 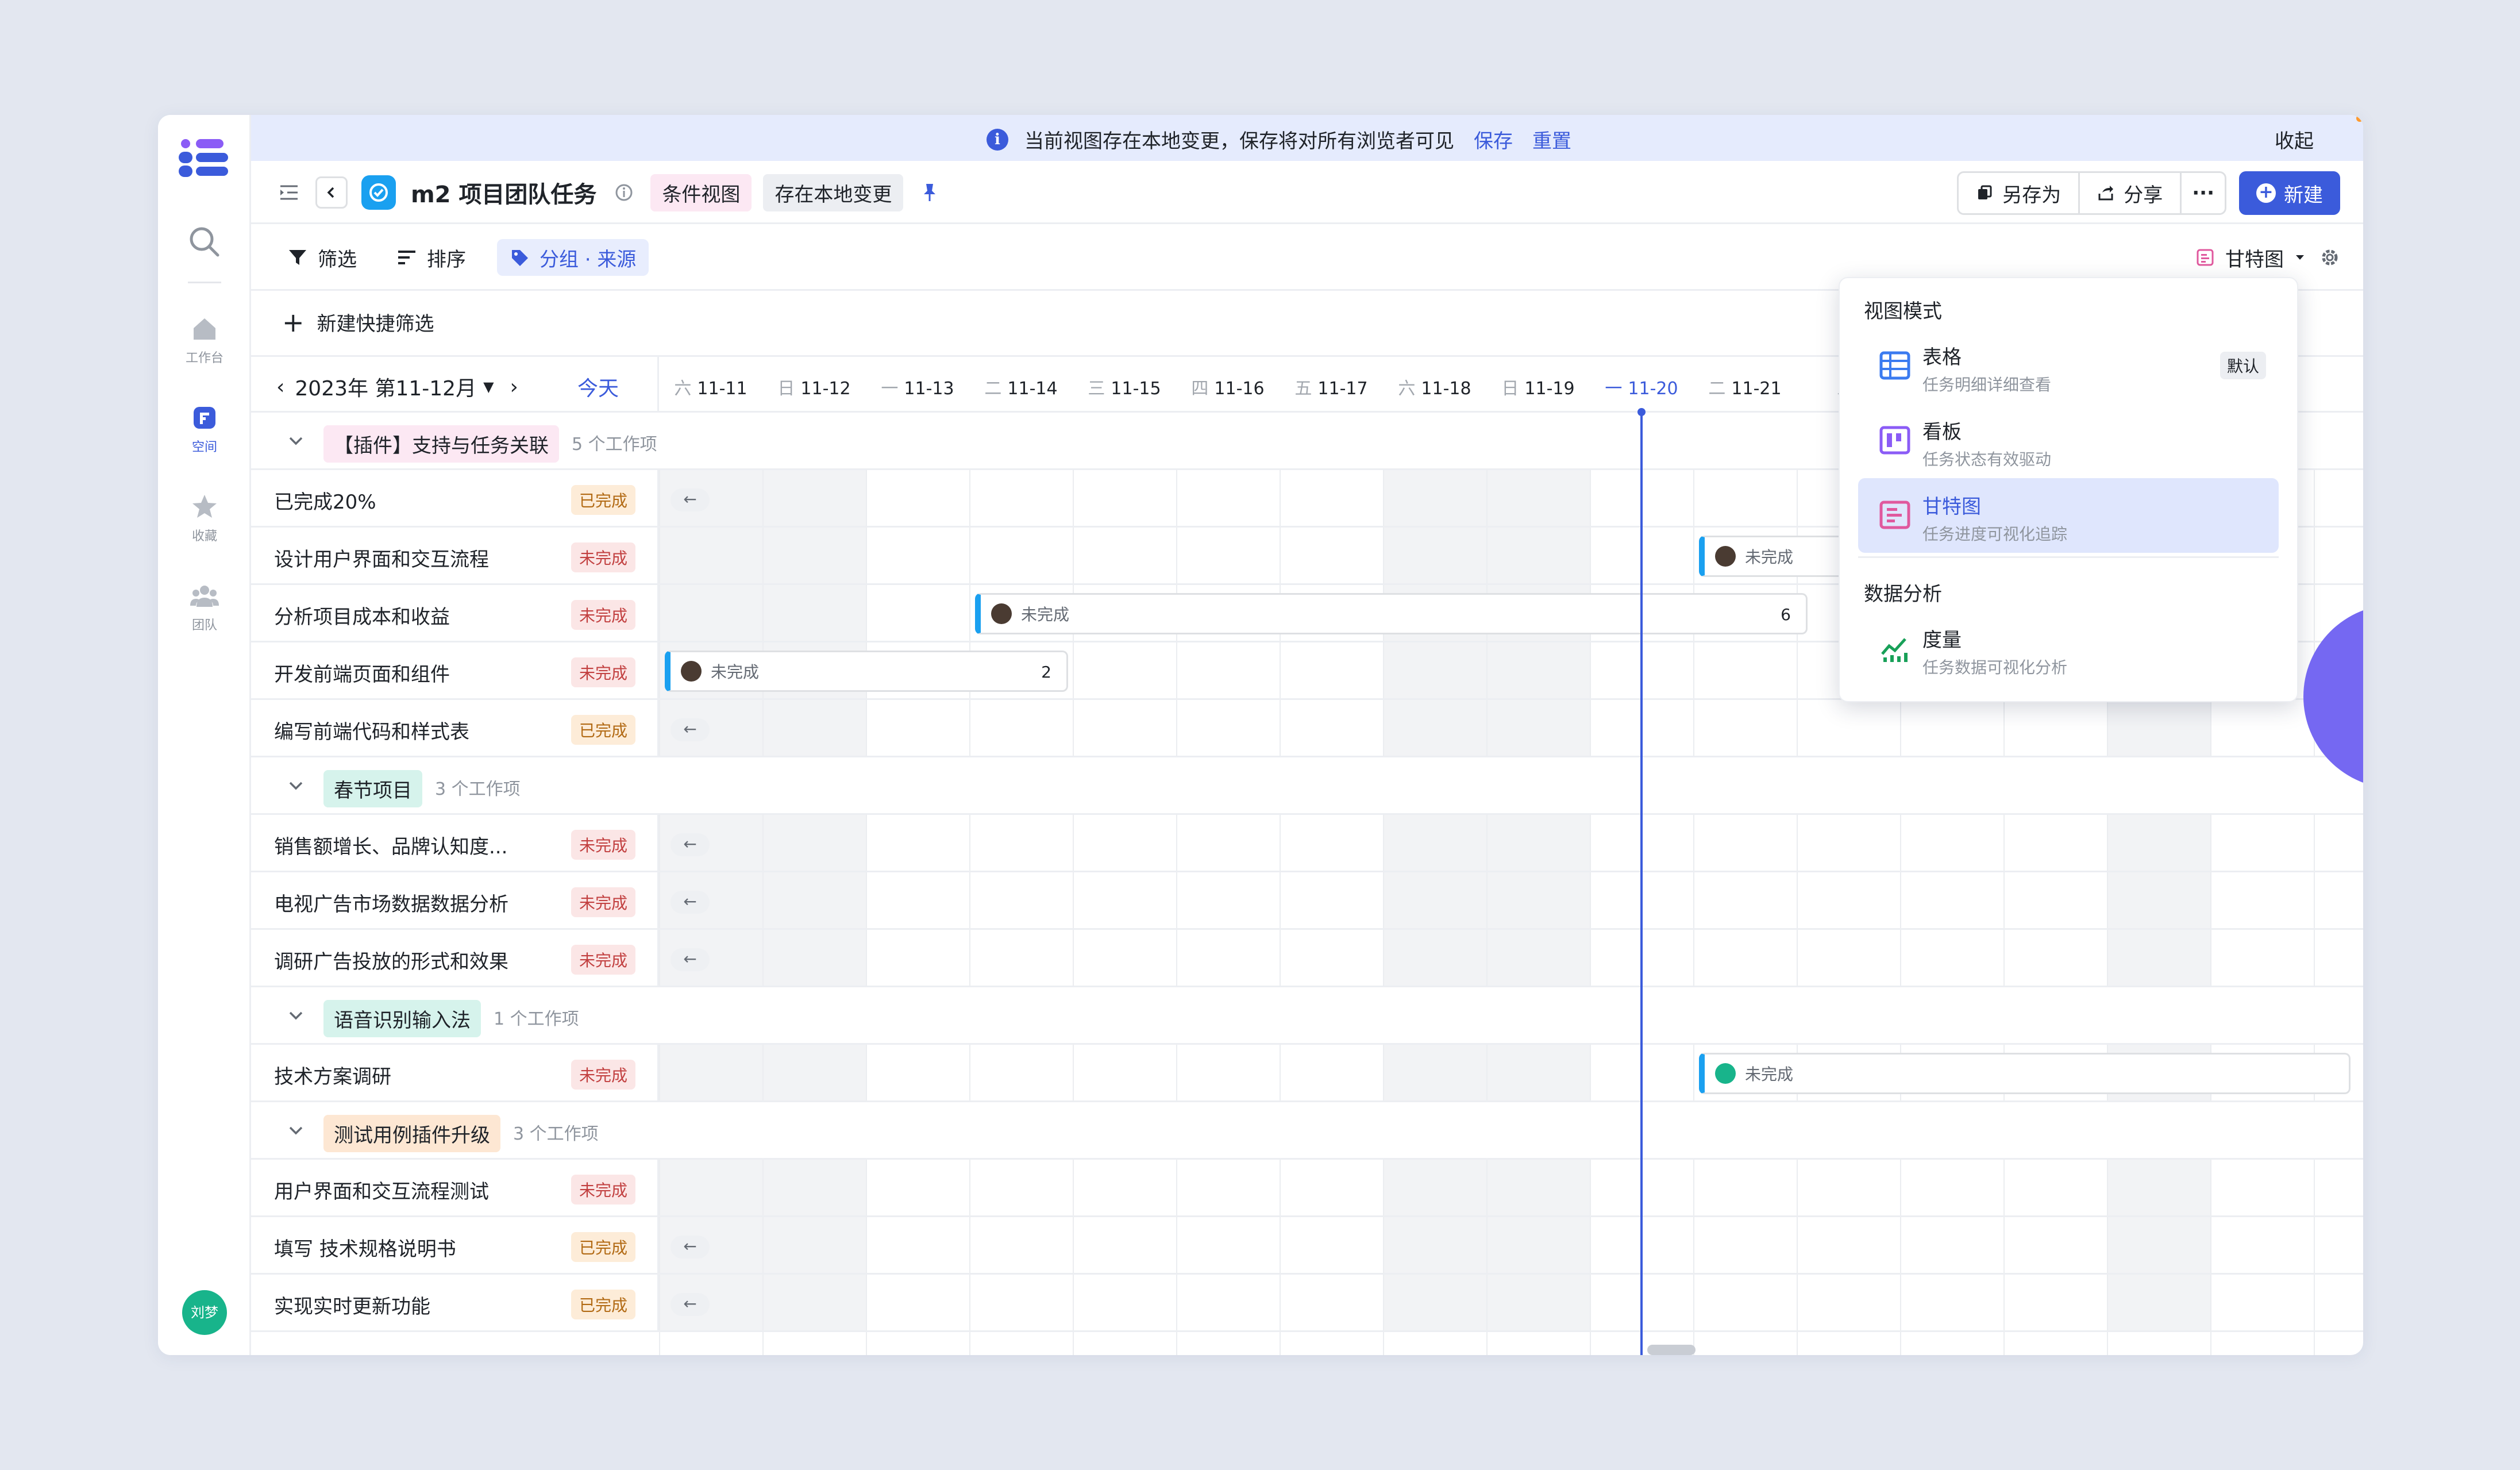 What do you see at coordinates (1672, 1350) in the screenshot?
I see `horizontal-scrollbar` at bounding box center [1672, 1350].